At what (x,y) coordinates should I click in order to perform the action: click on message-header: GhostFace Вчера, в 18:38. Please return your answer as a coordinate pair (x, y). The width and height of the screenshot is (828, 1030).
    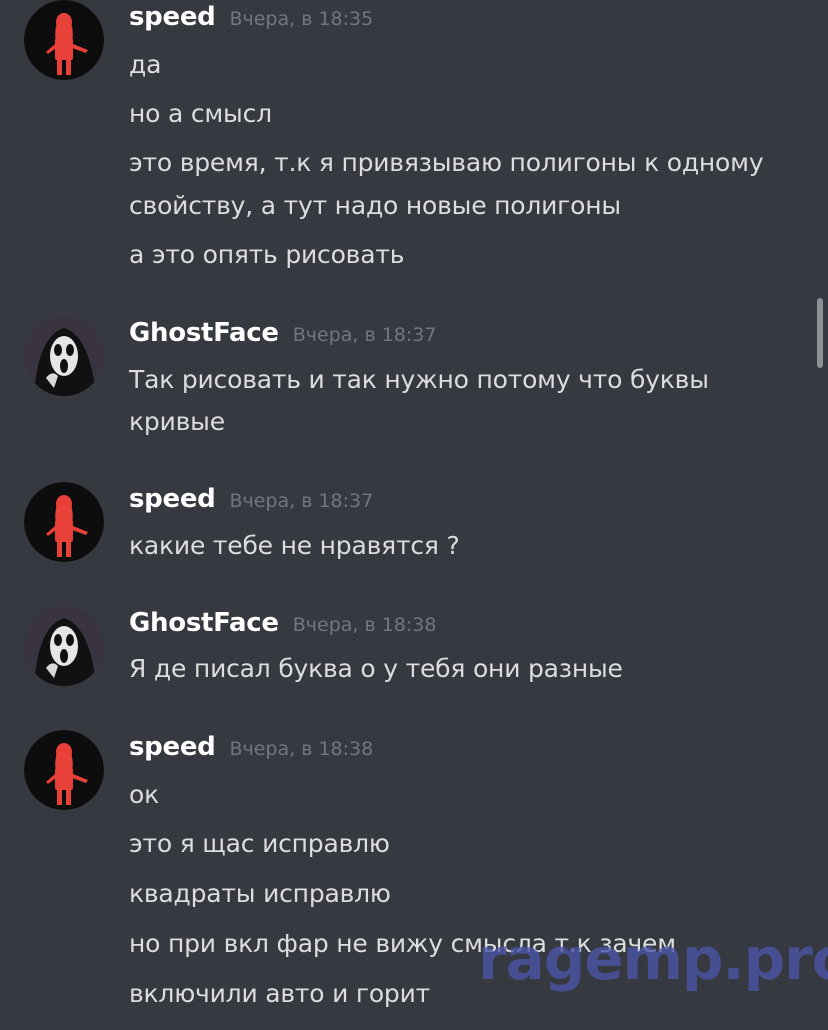
    Looking at the image, I should click on (282, 628).